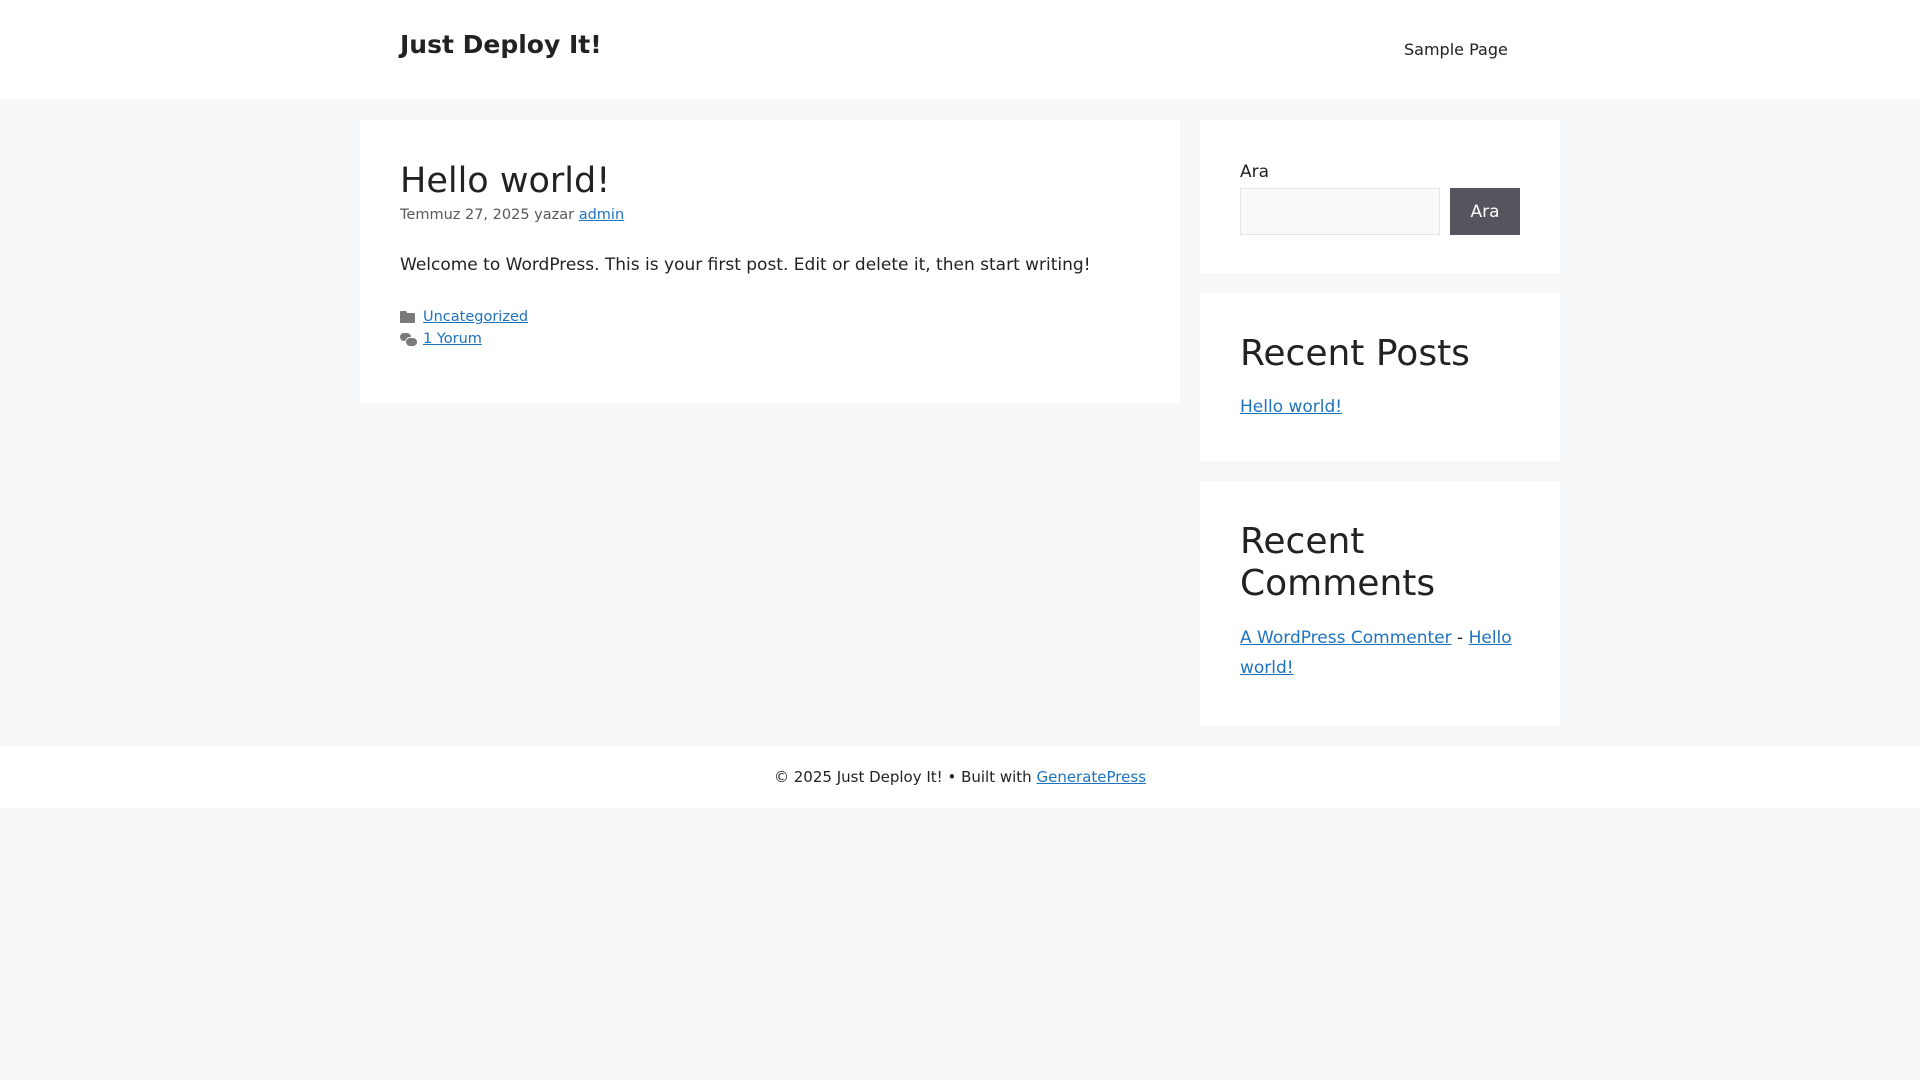 This screenshot has height=1080, width=1920. What do you see at coordinates (770, 317) in the screenshot?
I see `post-categories-row: Uncategorized` at bounding box center [770, 317].